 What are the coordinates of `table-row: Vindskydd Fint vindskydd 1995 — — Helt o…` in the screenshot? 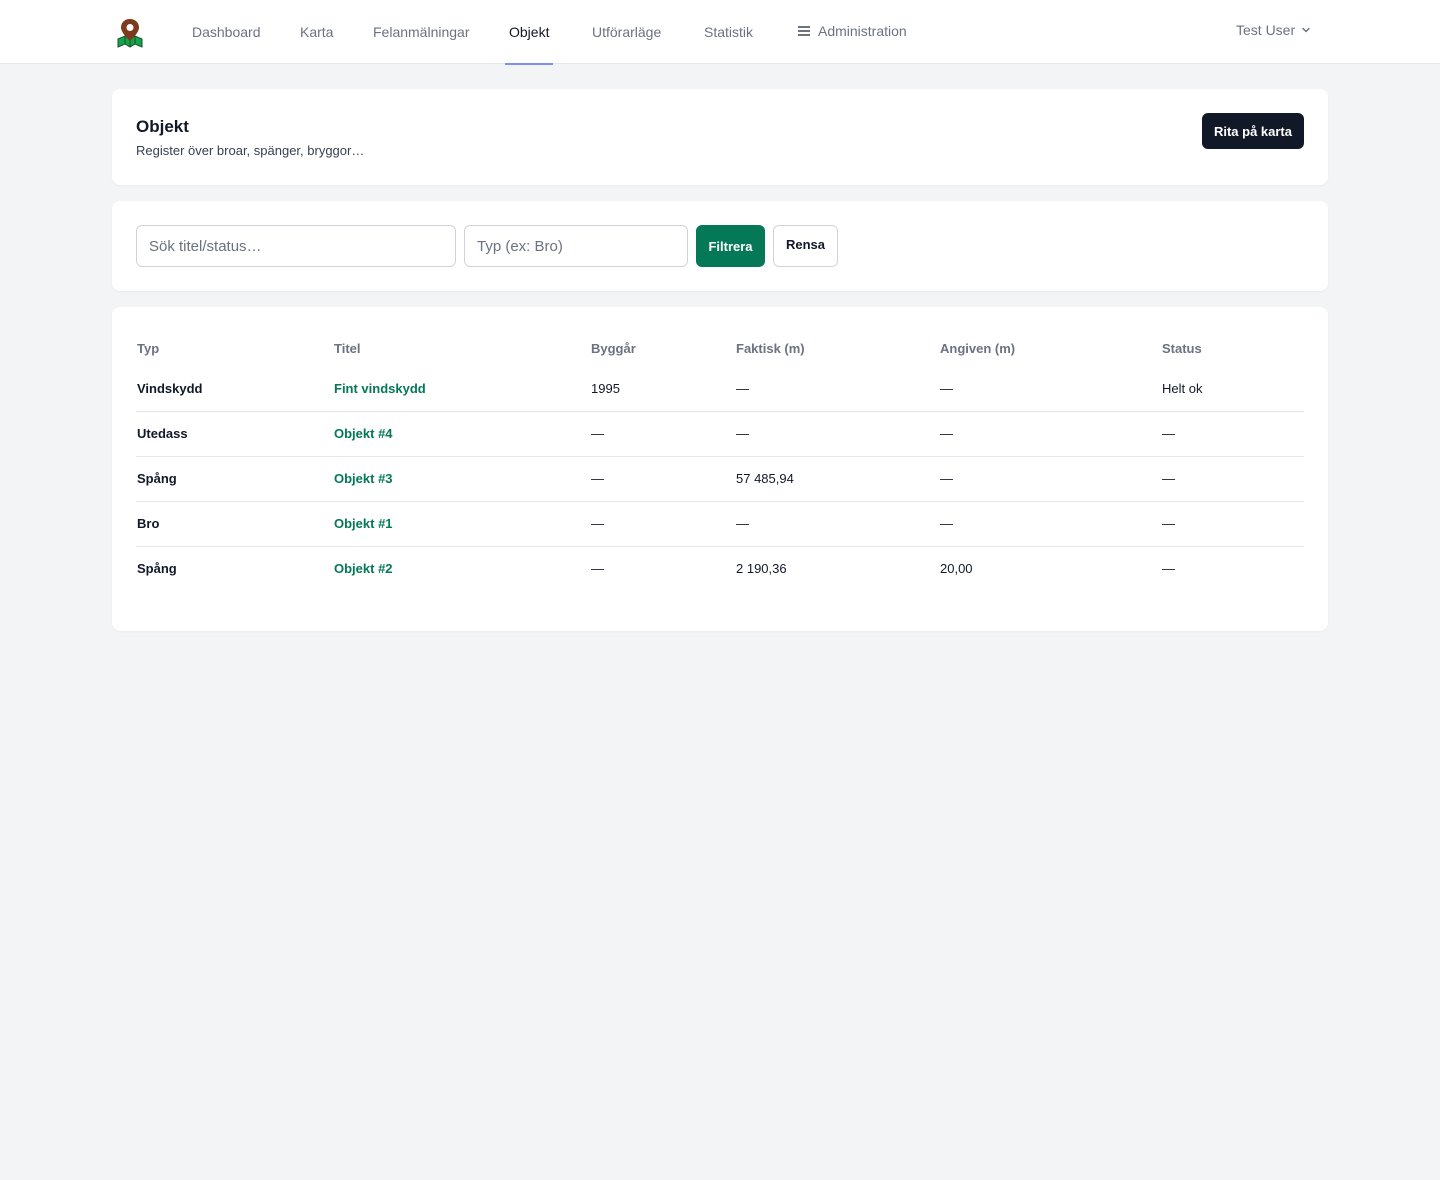 It's located at (720, 389).